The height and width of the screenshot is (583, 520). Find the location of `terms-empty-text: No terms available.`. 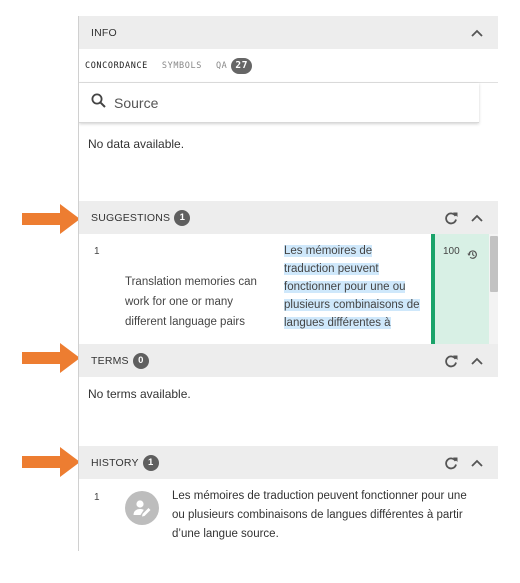

terms-empty-text: No terms available. is located at coordinates (139, 394).